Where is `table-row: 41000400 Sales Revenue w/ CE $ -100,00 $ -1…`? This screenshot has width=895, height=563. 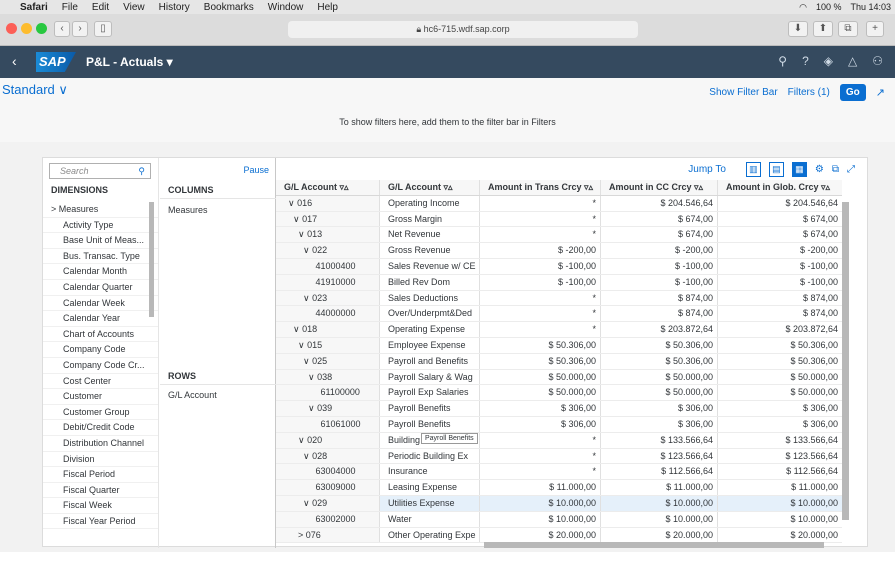 table-row: 41000400 Sales Revenue w/ CE $ -100,00 $ -1… is located at coordinates (559, 266).